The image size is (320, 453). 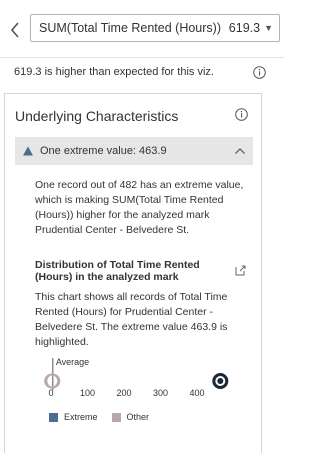 What do you see at coordinates (103, 151) in the screenshot?
I see `section-label: One extreme value: 463.9` at bounding box center [103, 151].